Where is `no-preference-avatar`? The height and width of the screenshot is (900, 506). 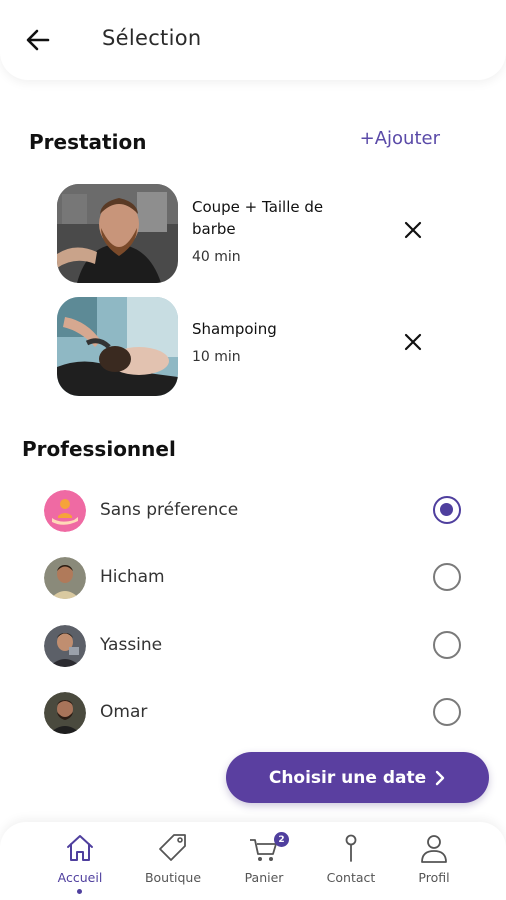 no-preference-avatar is located at coordinates (65, 511).